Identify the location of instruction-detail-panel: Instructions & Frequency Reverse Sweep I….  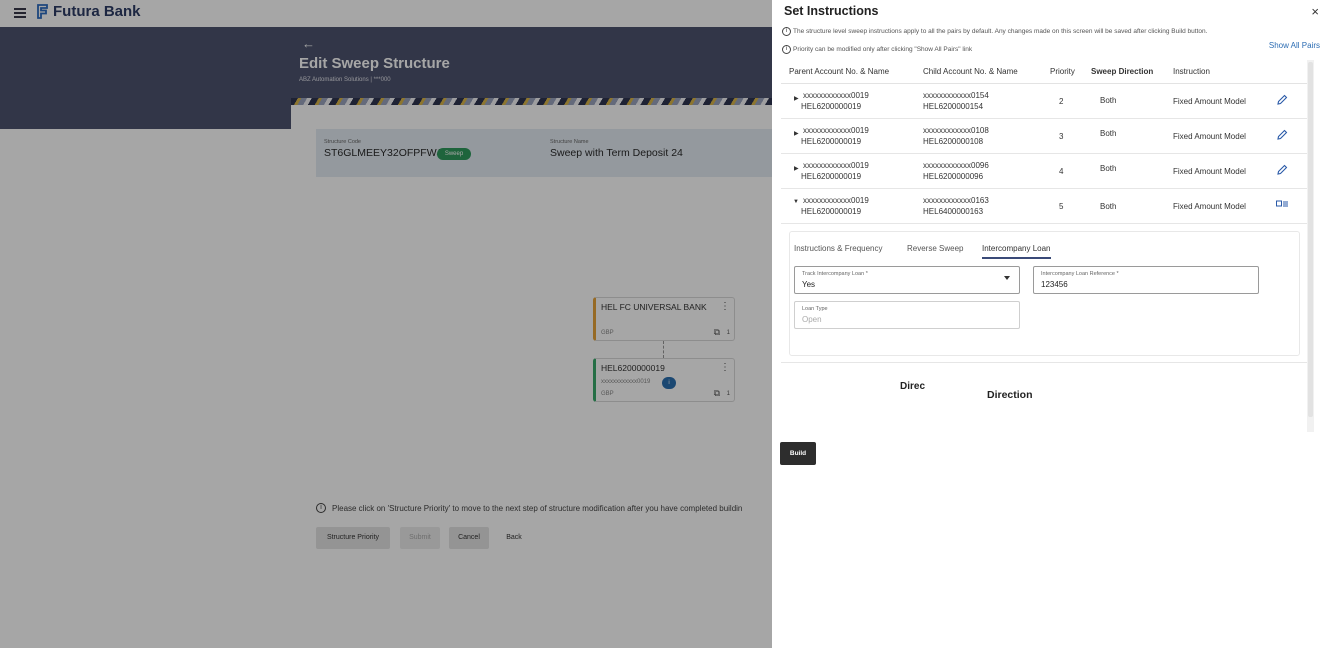
(1044, 293).